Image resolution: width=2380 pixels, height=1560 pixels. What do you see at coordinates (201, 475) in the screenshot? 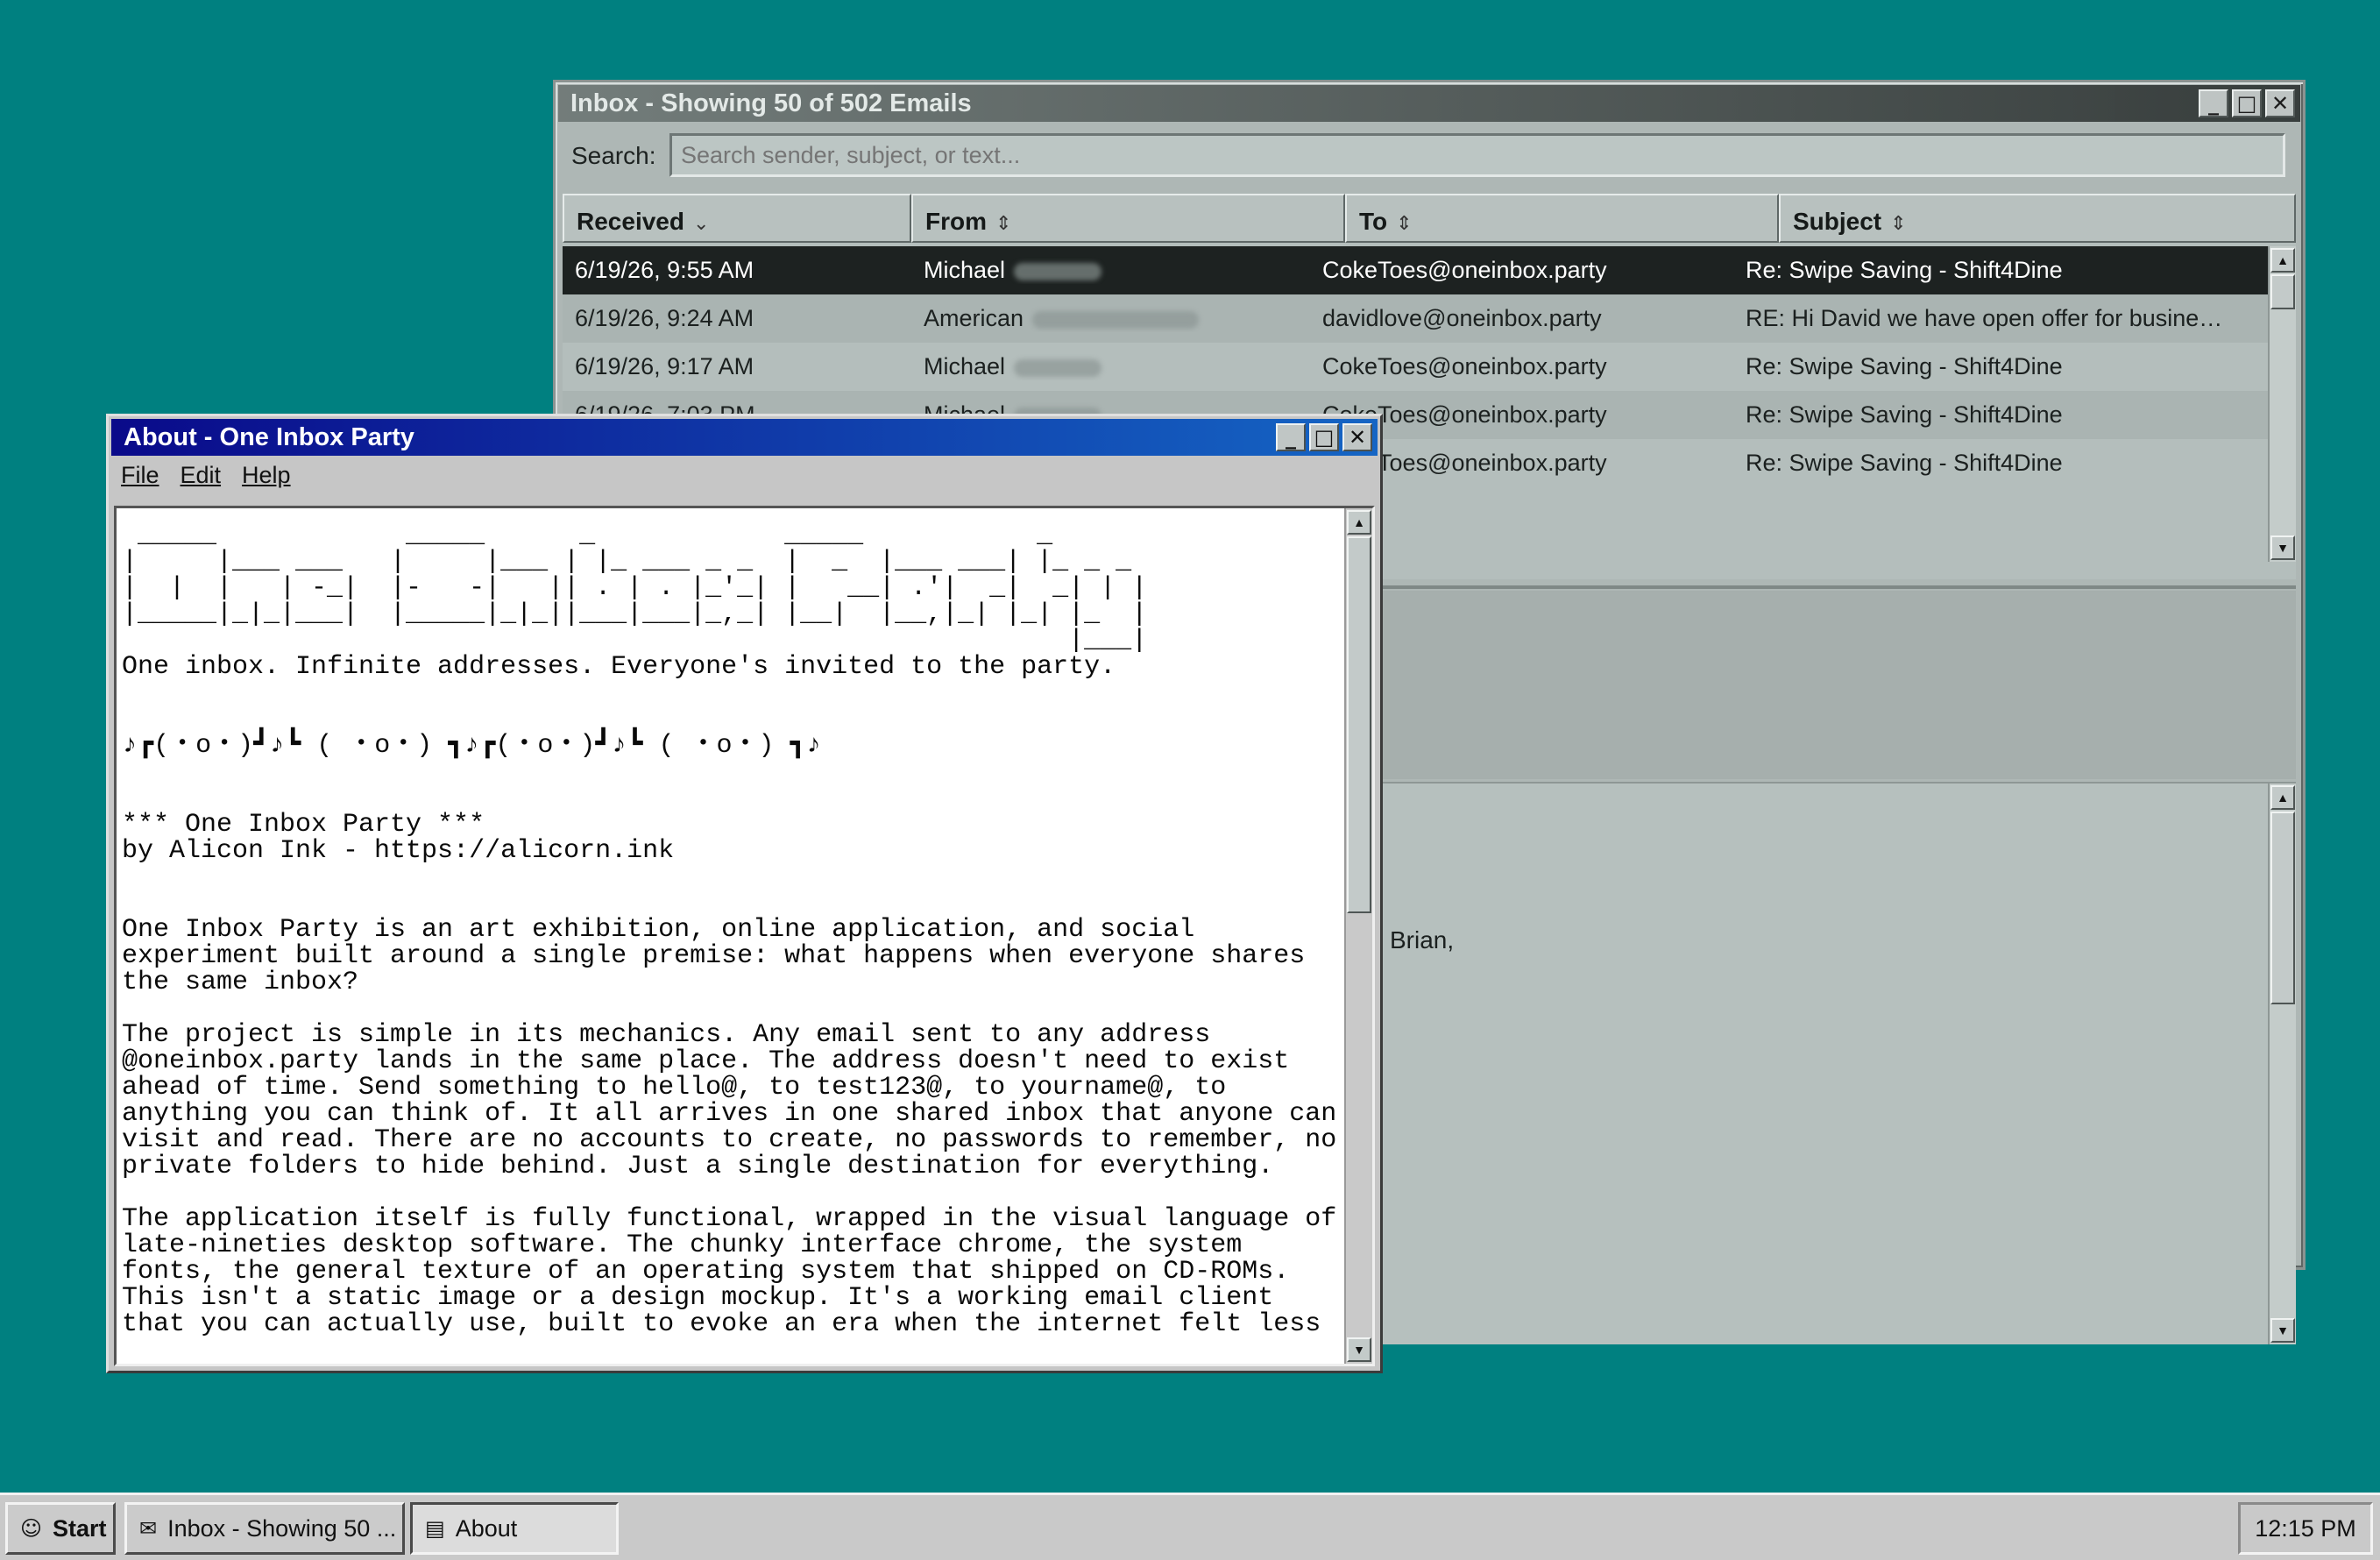
I see `menu-edit: Edit` at bounding box center [201, 475].